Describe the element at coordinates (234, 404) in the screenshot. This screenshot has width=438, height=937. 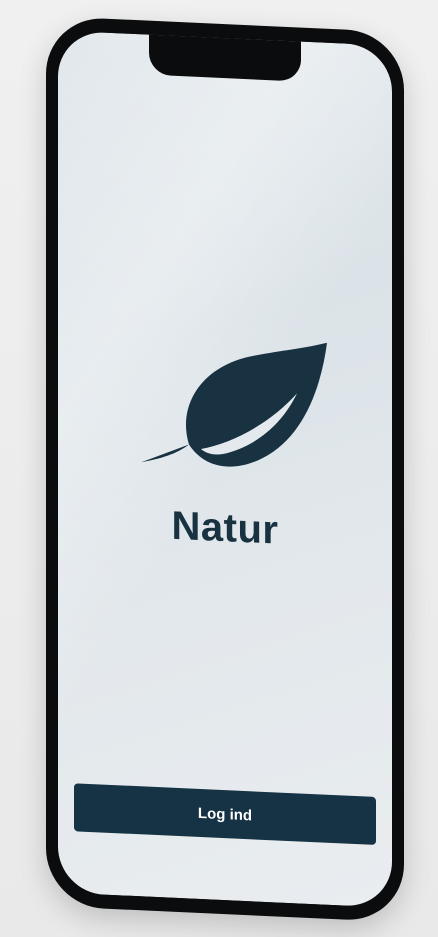
I see `leaf-icon` at that location.